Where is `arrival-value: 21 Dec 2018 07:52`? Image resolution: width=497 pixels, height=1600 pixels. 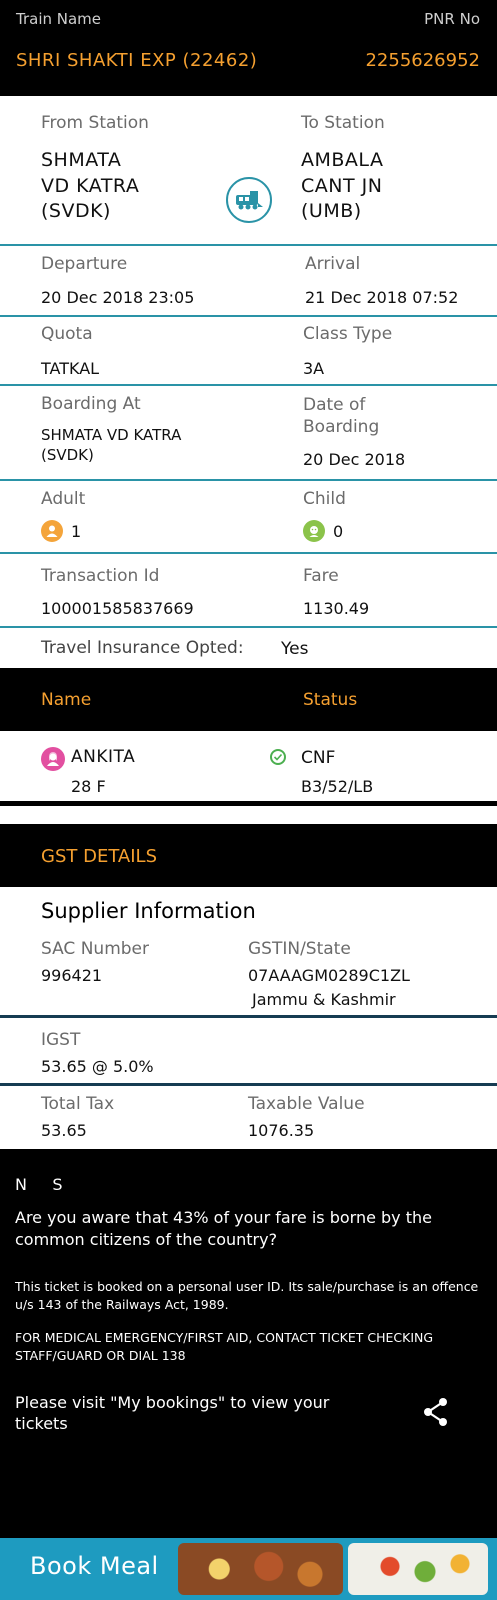 arrival-value: 21 Dec 2018 07:52 is located at coordinates (382, 297).